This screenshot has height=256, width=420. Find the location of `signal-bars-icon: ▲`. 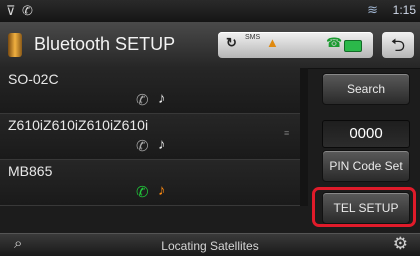

signal-bars-icon: ▲ is located at coordinates (272, 42).